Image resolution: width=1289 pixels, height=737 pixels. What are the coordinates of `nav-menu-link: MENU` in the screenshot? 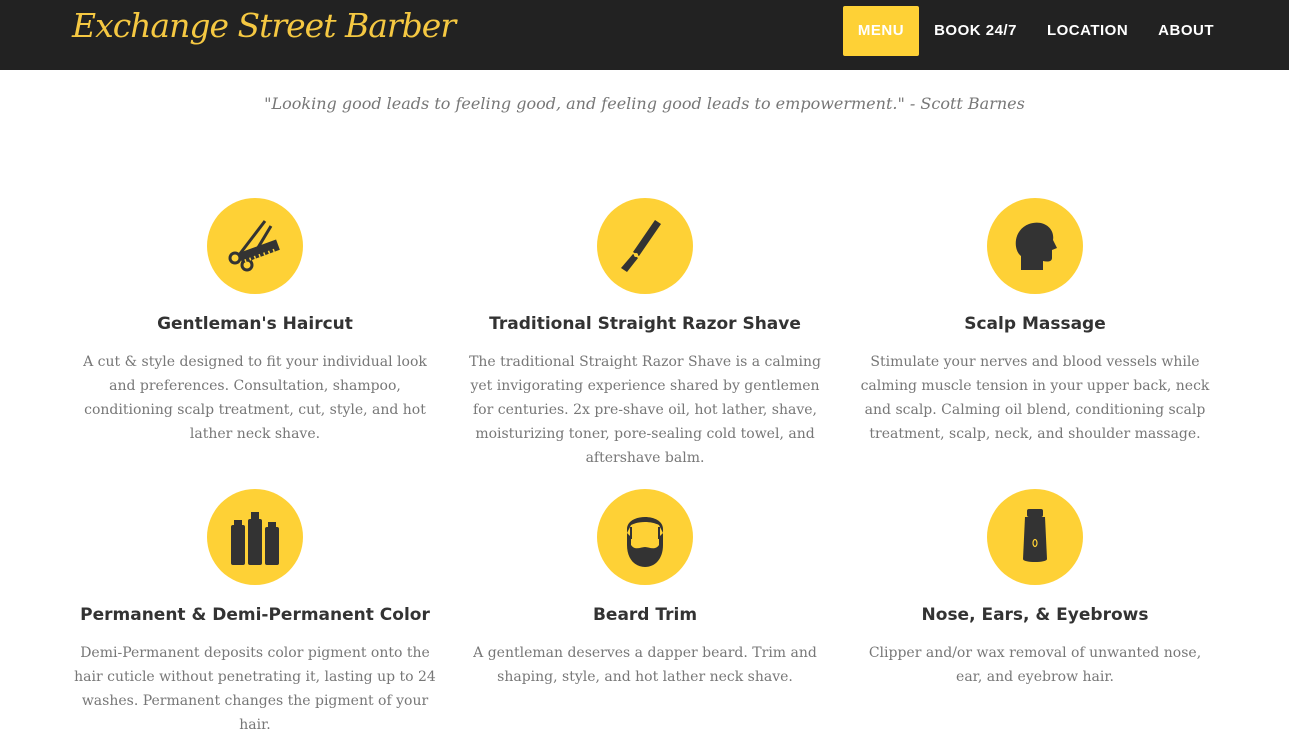 It's located at (881, 31).